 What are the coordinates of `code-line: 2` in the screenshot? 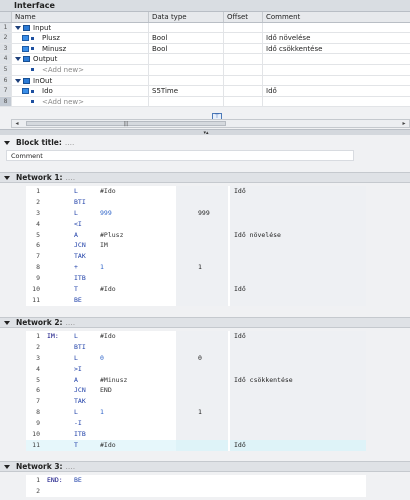 It's located at (196, 491).